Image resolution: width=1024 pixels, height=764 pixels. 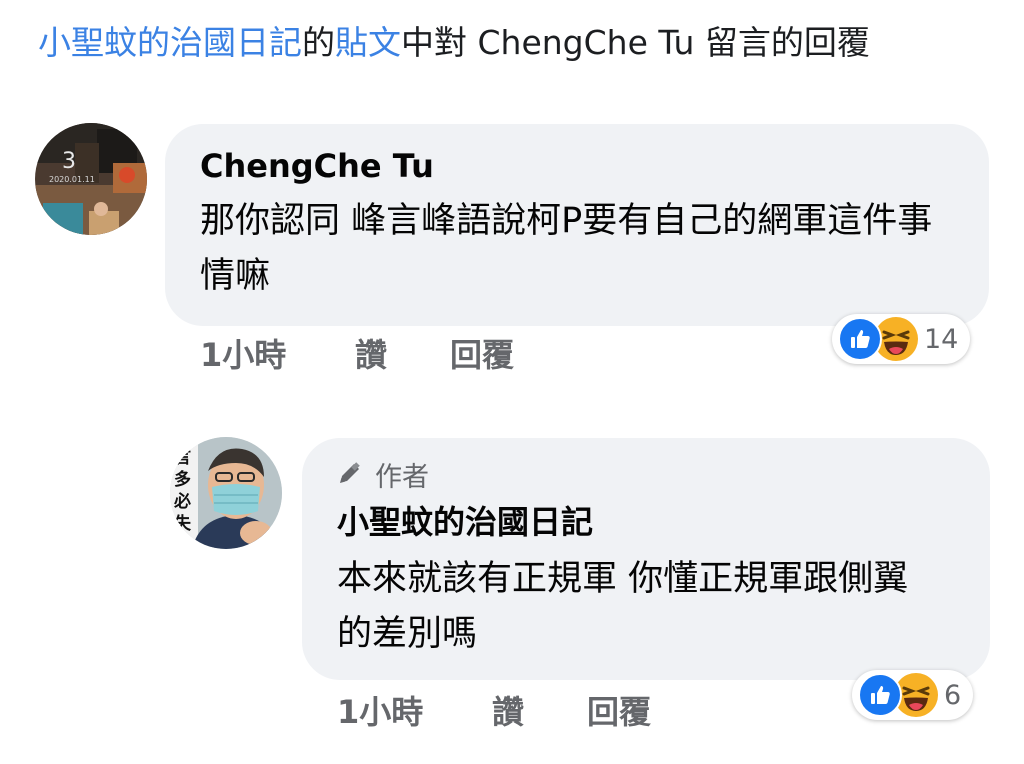 I want to click on header-connector-2: 中對 ChengChe Tu 留言的回覆, so click(x=635, y=42).